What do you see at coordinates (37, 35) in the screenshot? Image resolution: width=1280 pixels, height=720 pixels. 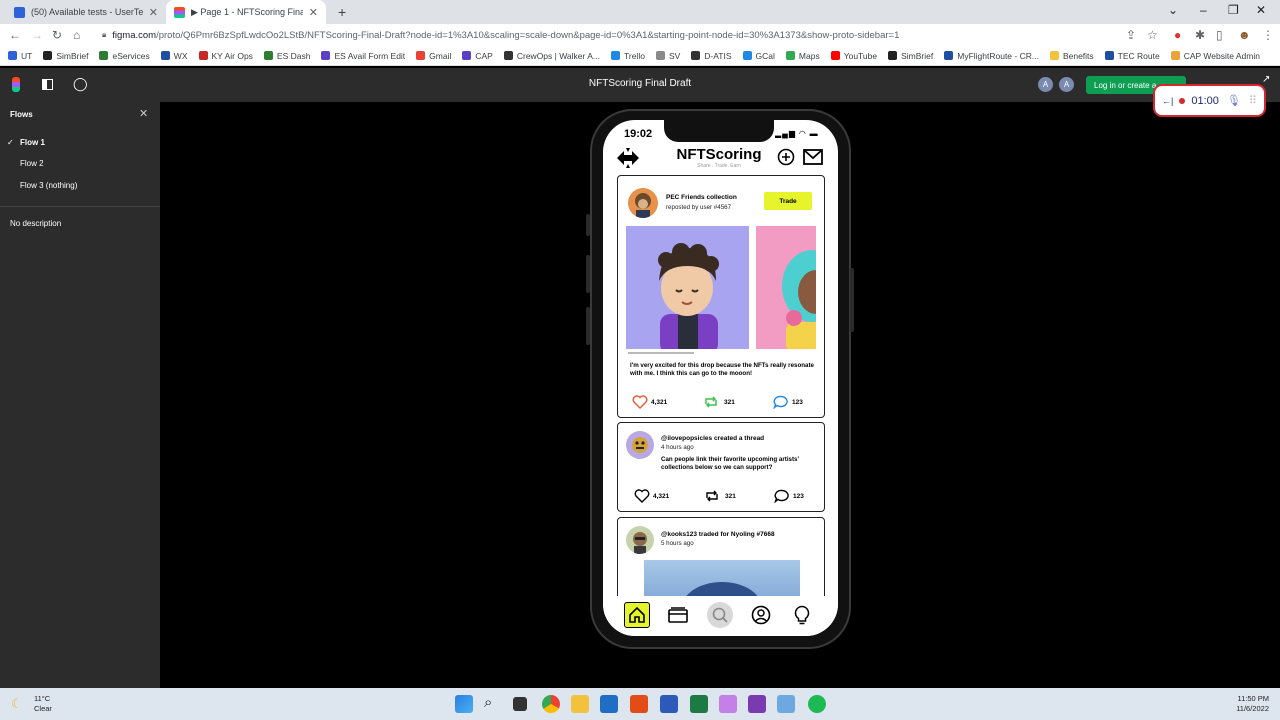 I see `forward-arrow-icon: →` at bounding box center [37, 35].